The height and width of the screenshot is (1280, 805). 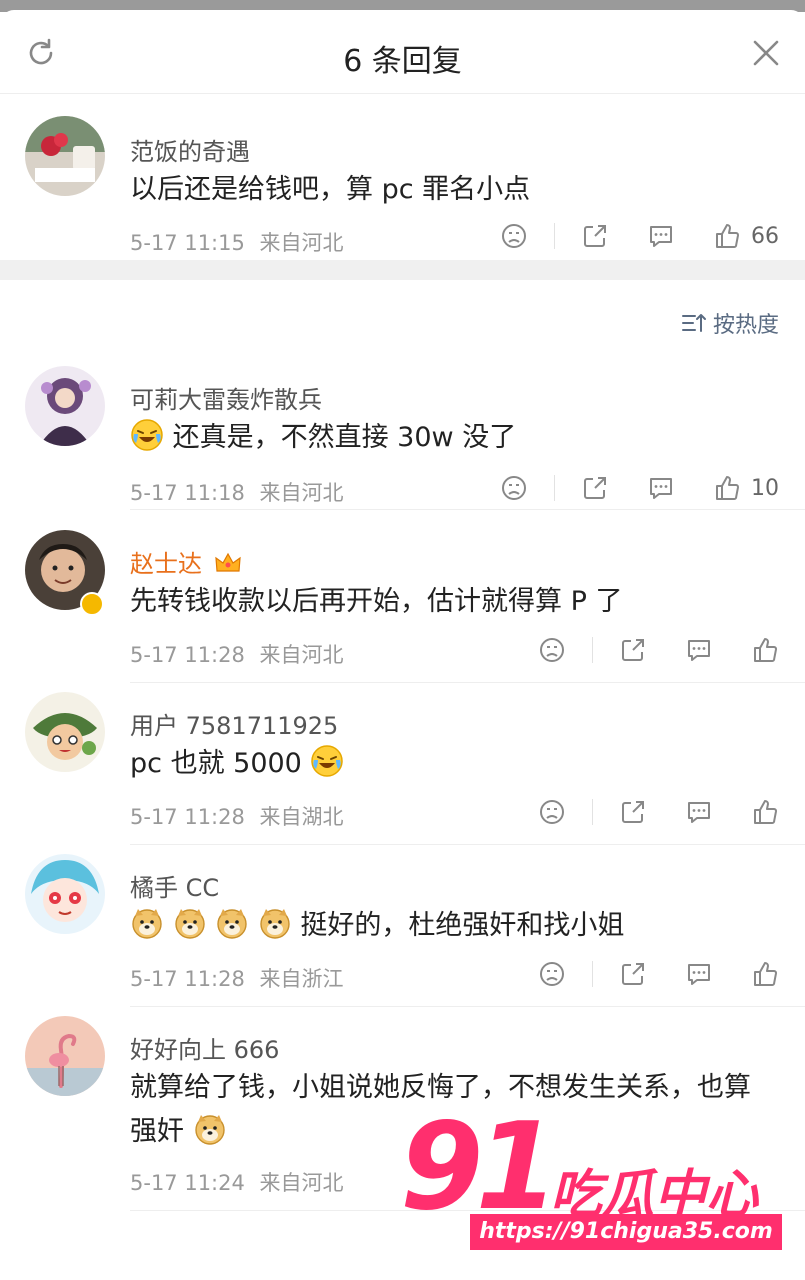 What do you see at coordinates (402, 61) in the screenshot?
I see `sheet-title: 6 条回复` at bounding box center [402, 61].